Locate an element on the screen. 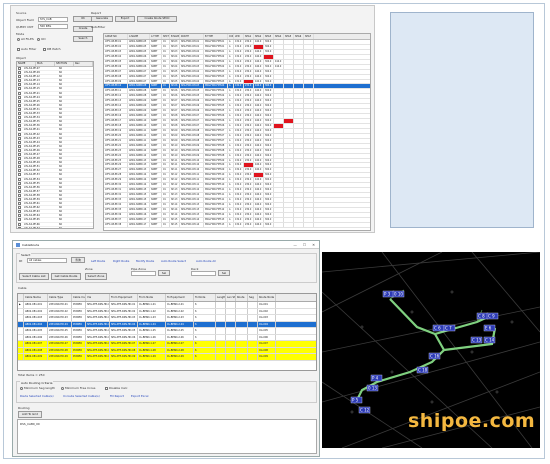 The image size is (550, 464). cable-column-header: Route Node is located at coordinates (267, 297).